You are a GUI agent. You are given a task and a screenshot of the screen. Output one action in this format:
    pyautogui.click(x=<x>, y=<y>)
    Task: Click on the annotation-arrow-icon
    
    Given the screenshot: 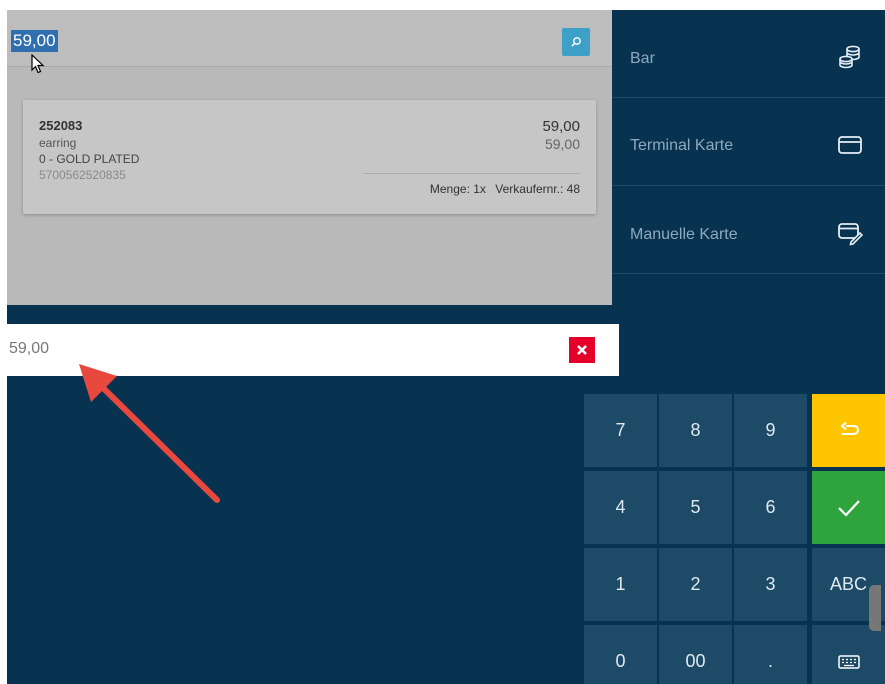 What is the action you would take?
    pyautogui.click(x=149, y=433)
    